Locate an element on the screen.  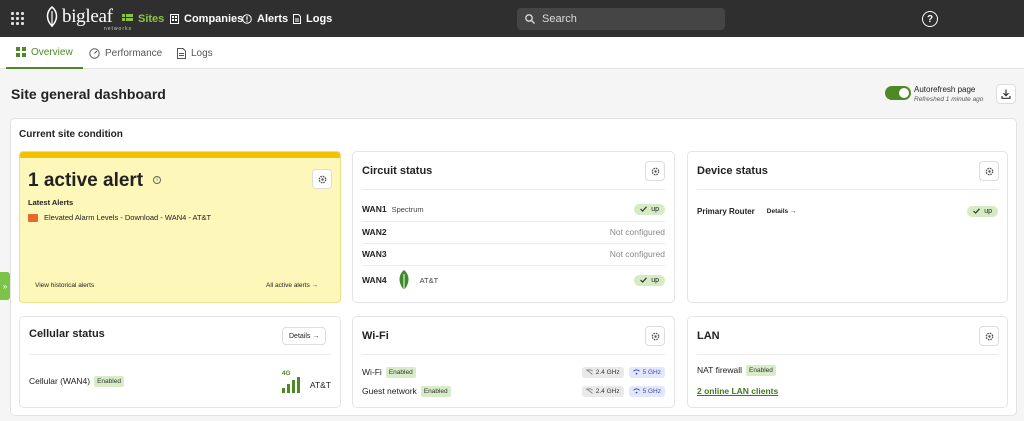
nat-label: NAT firewall is located at coordinates (720, 370).